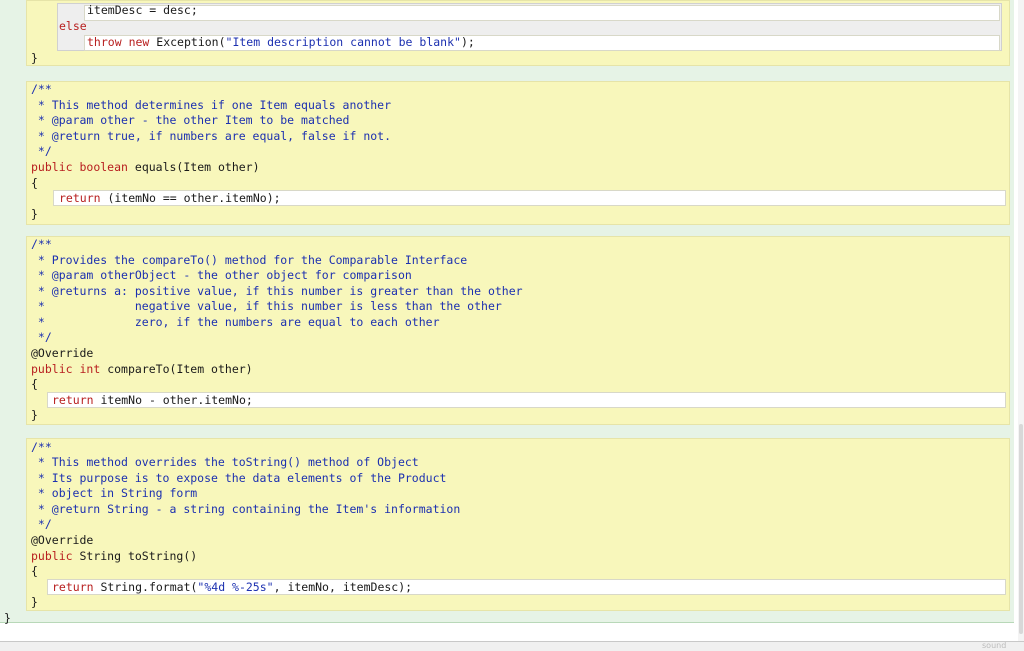 The width and height of the screenshot is (1024, 651). I want to click on code-text: compareTo(Item other), so click(180, 369).